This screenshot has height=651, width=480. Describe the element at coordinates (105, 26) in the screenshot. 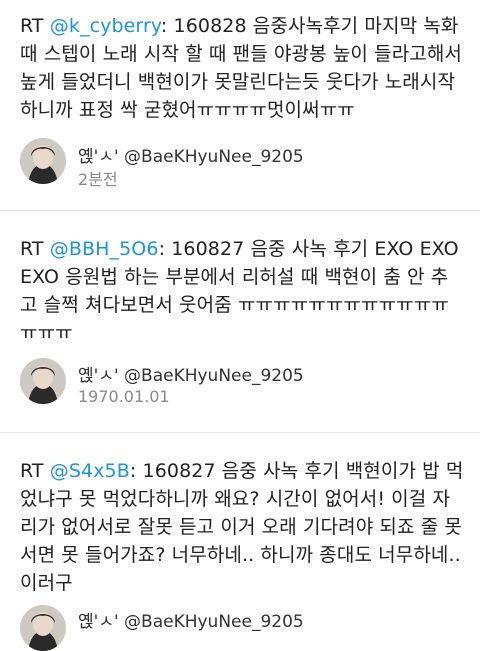

I see `mention-link: @k_cyberry` at that location.